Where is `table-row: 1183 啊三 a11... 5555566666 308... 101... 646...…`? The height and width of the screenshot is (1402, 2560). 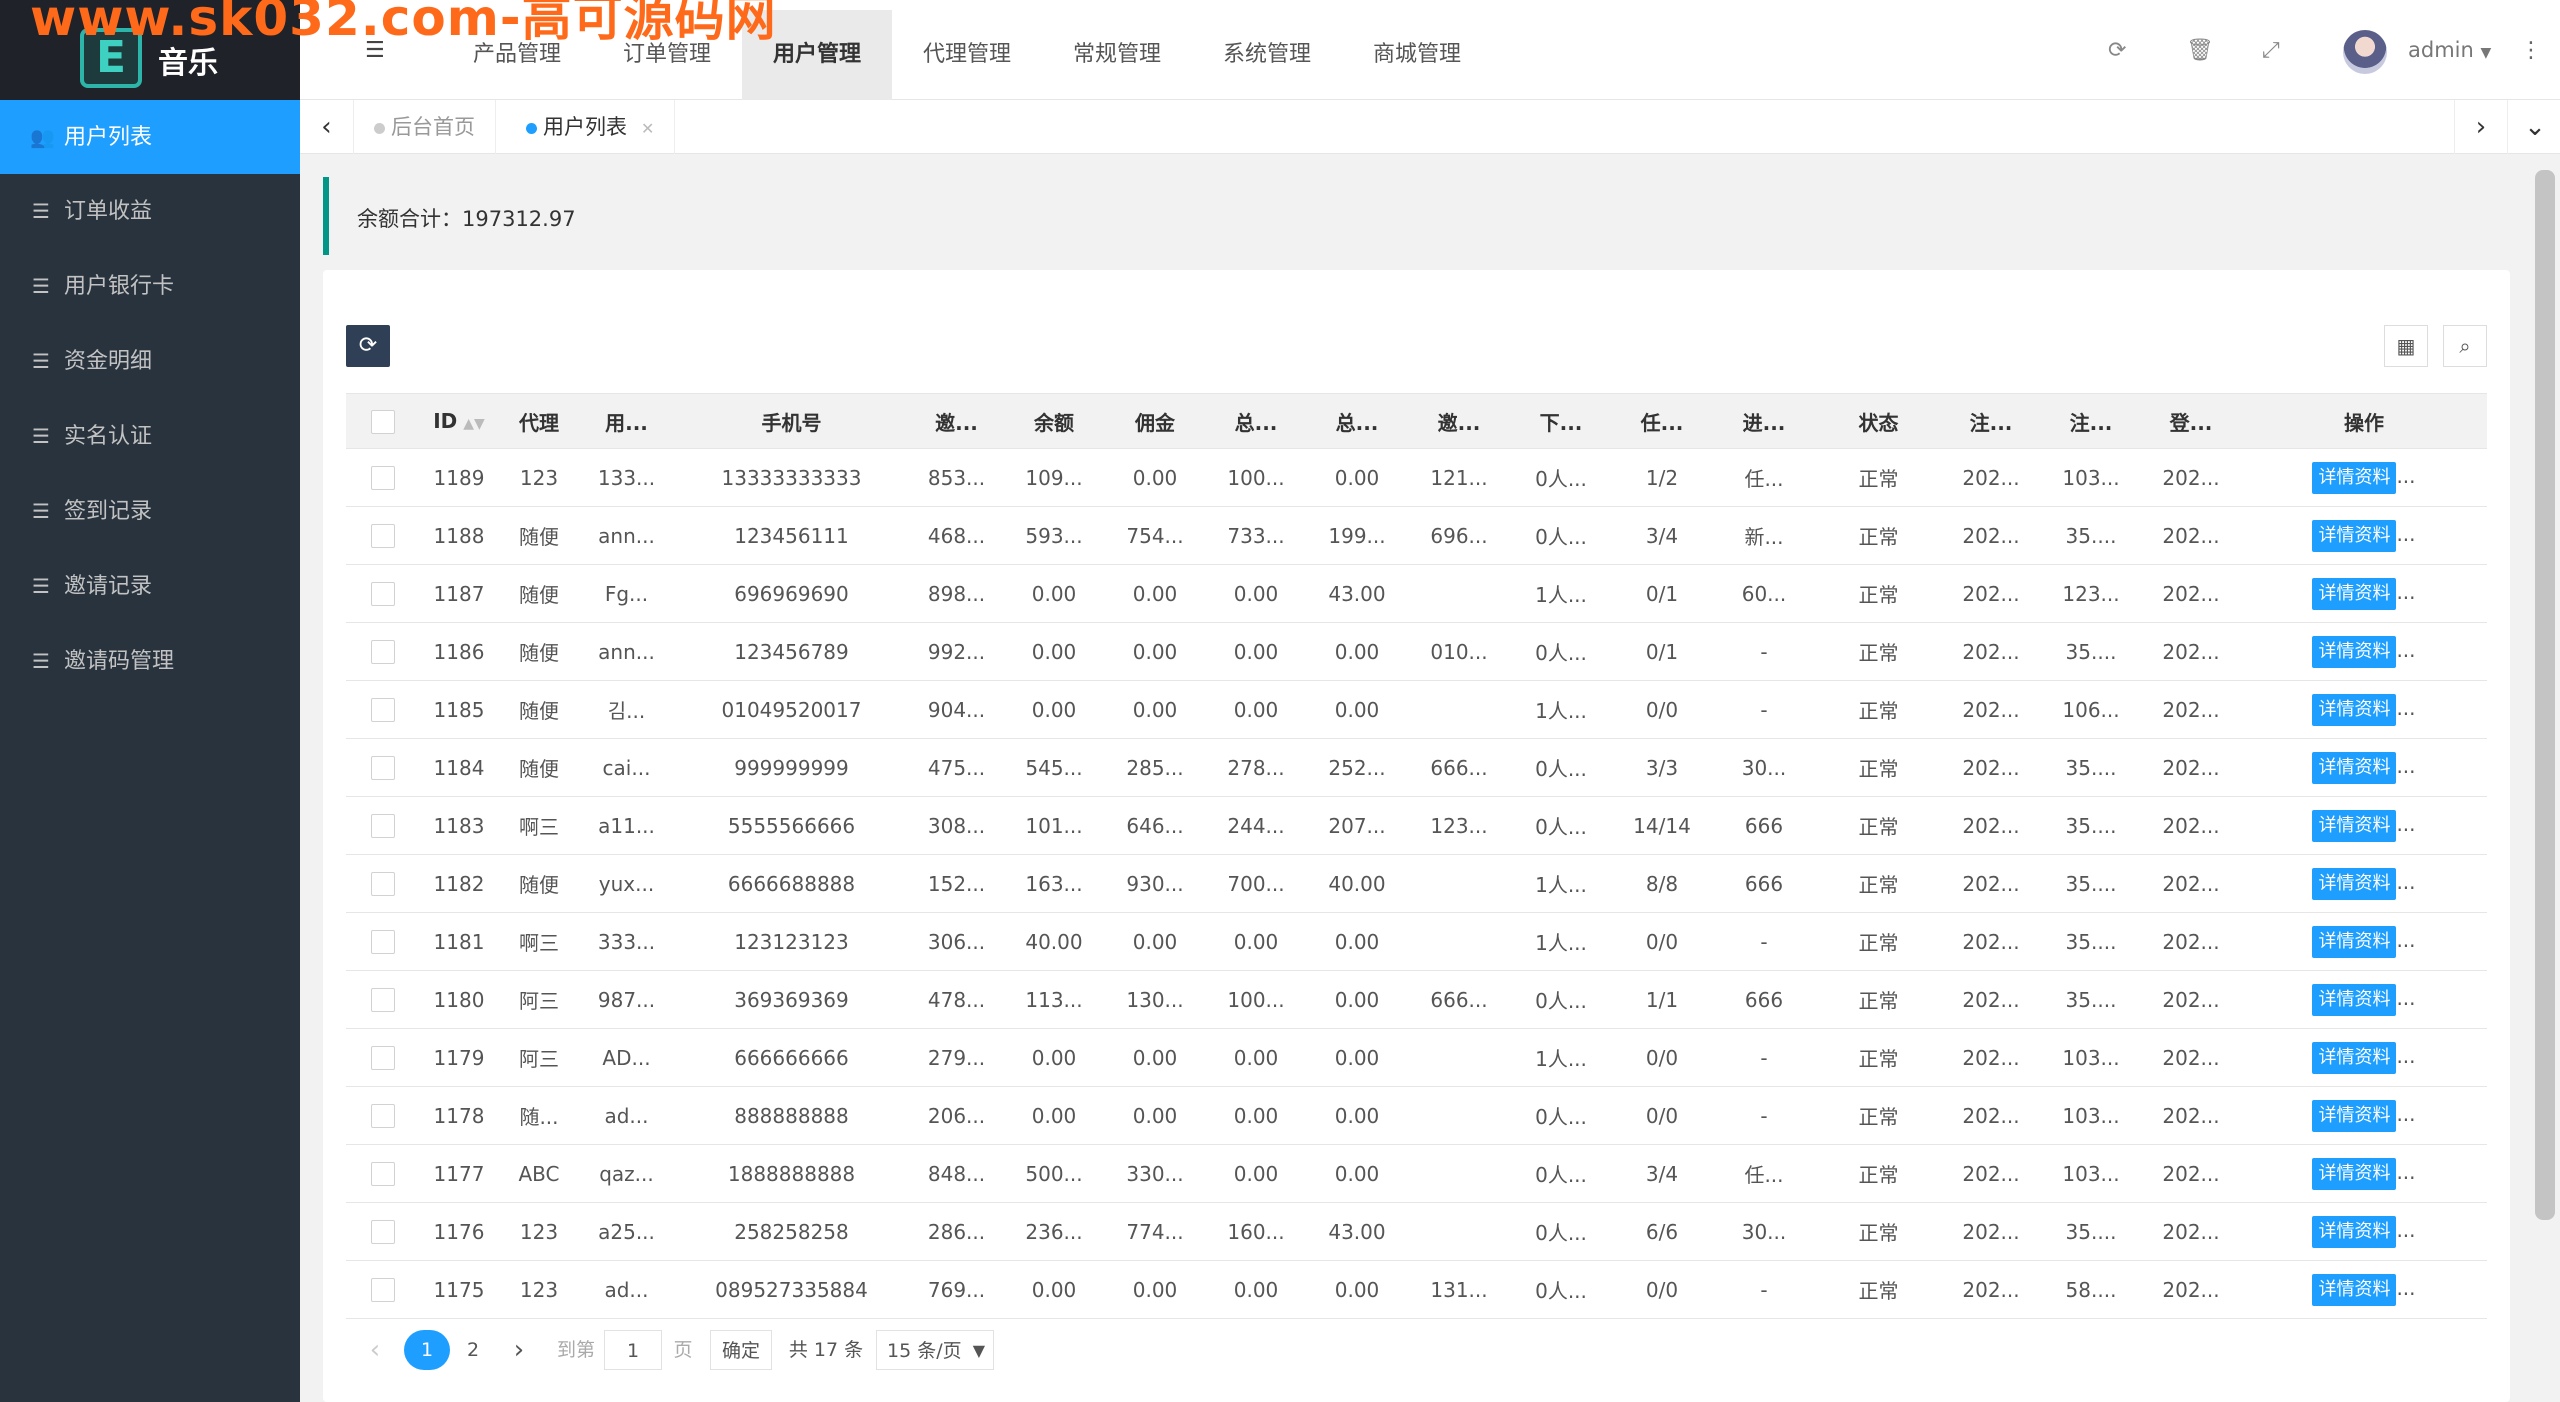
table-row: 1183 啊三 a11... 5555566666 308... 101... 646...… is located at coordinates (1416, 825).